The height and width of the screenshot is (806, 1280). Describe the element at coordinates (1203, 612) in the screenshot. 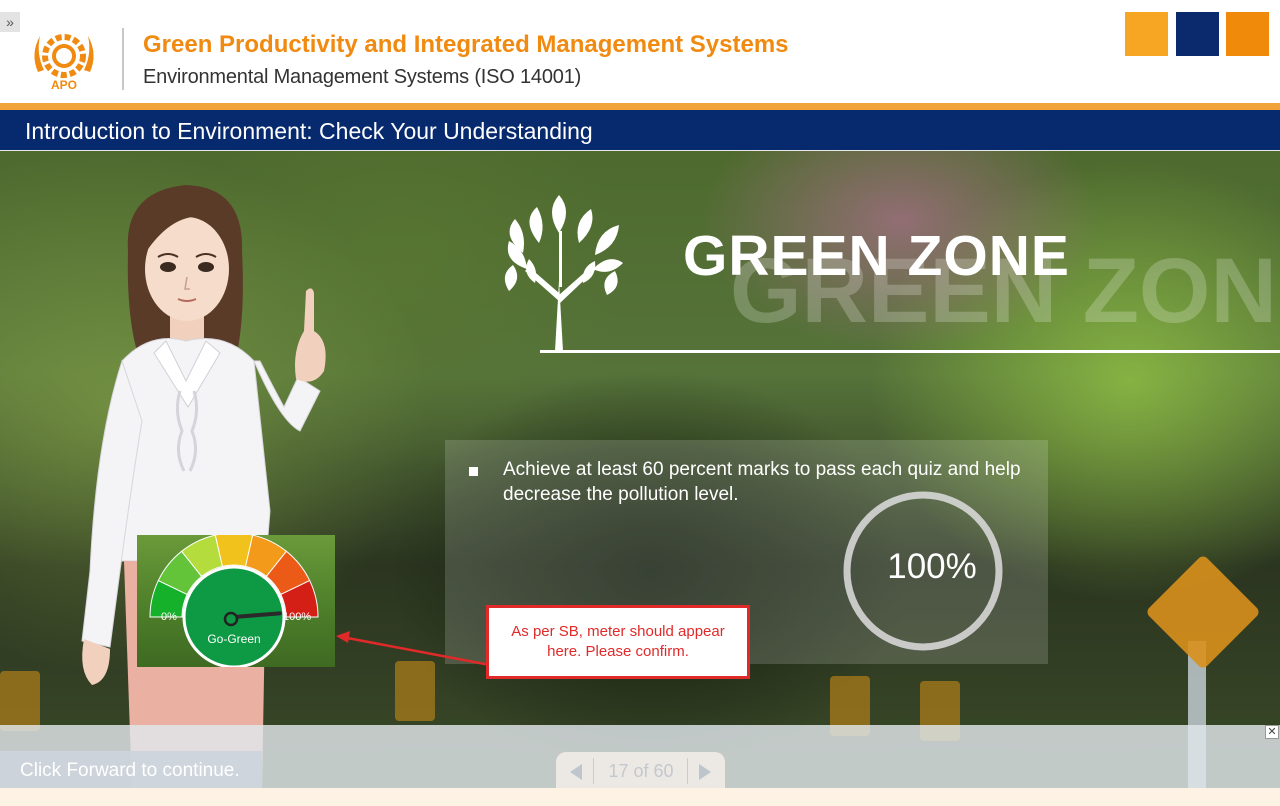

I see `curve-warning-sign-icon` at that location.